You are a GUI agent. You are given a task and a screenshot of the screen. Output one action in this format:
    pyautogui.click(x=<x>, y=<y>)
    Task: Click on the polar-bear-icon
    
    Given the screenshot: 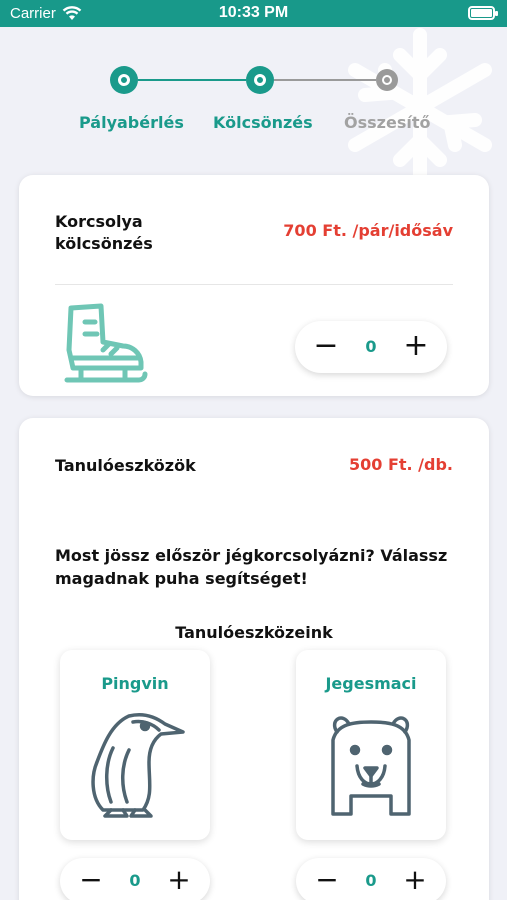 What is the action you would take?
    pyautogui.click(x=371, y=766)
    